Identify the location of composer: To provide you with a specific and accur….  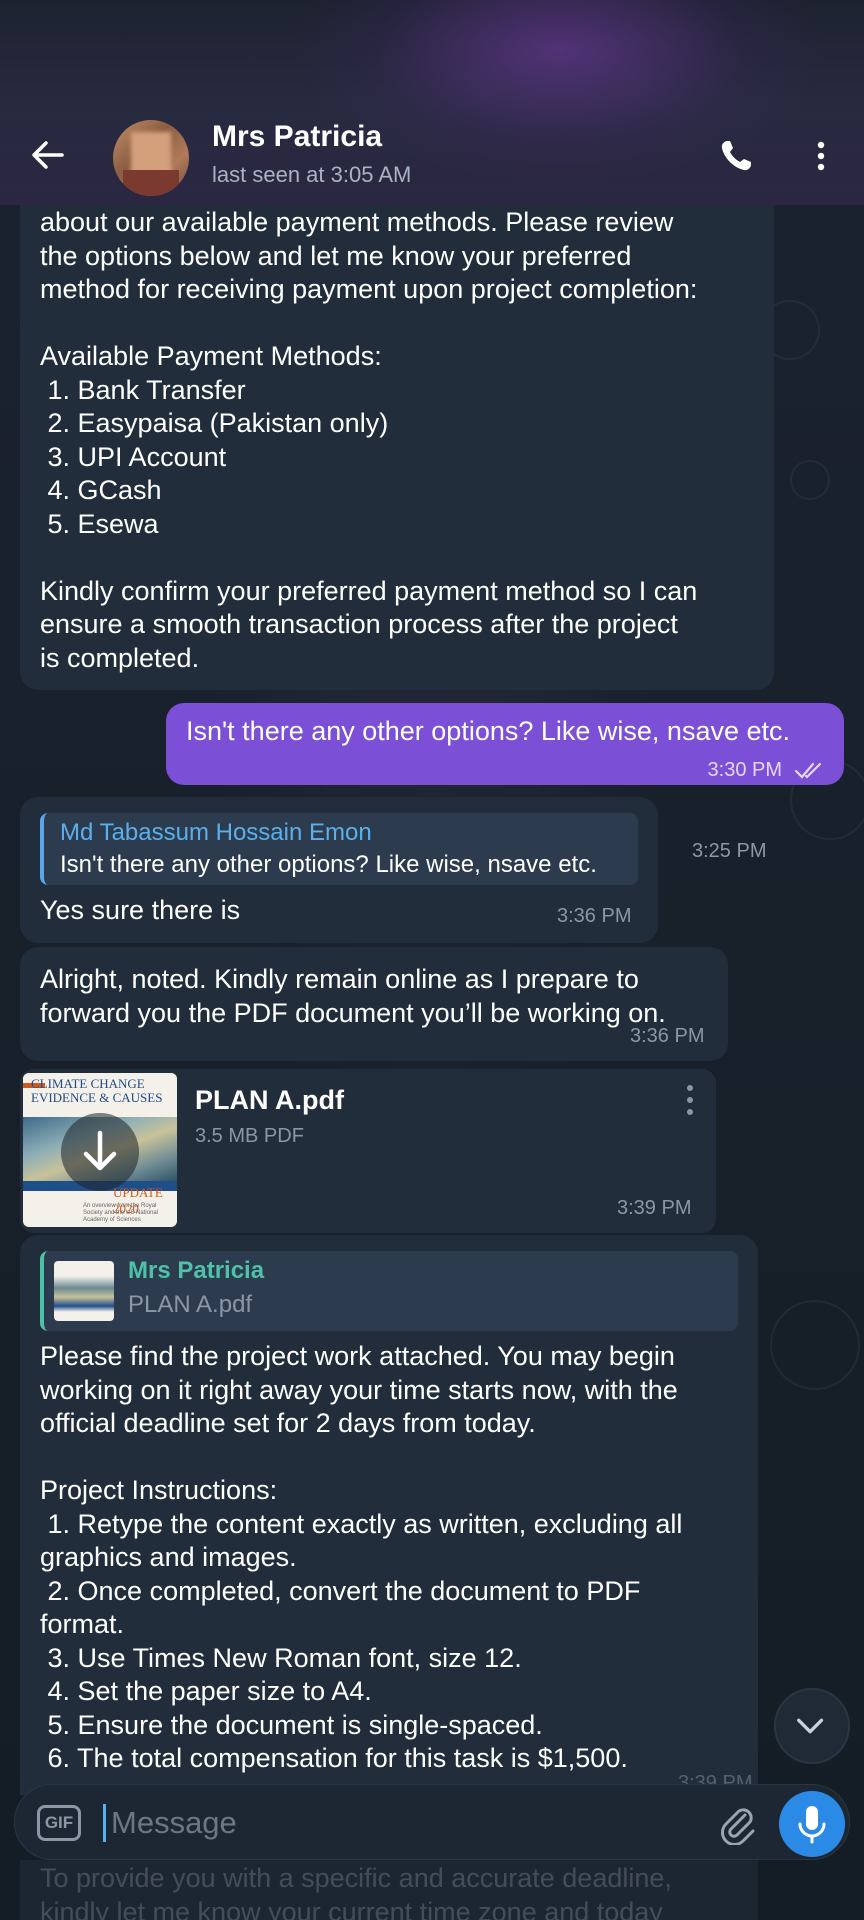
(432, 1852).